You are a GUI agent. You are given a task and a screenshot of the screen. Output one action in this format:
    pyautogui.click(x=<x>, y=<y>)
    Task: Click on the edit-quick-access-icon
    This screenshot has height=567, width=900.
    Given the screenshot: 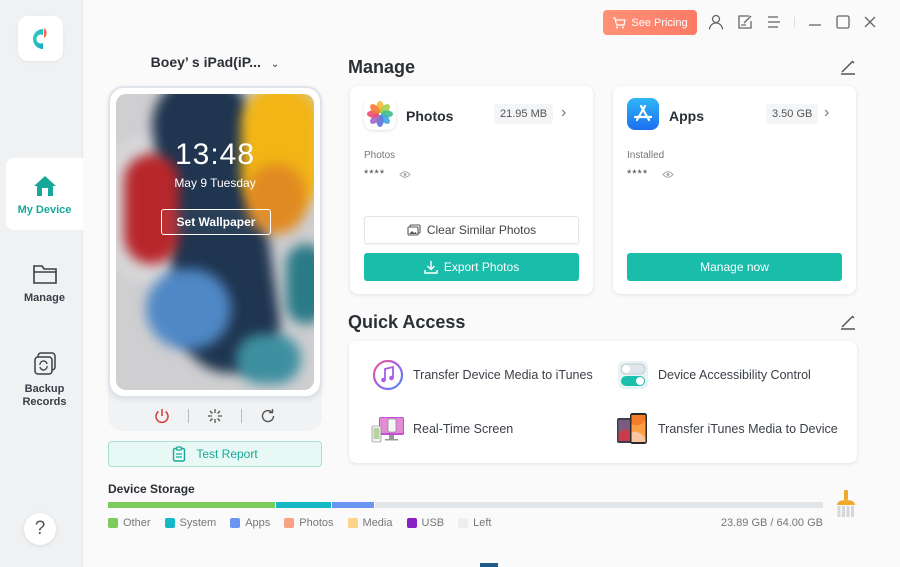 What is the action you would take?
    pyautogui.click(x=848, y=322)
    